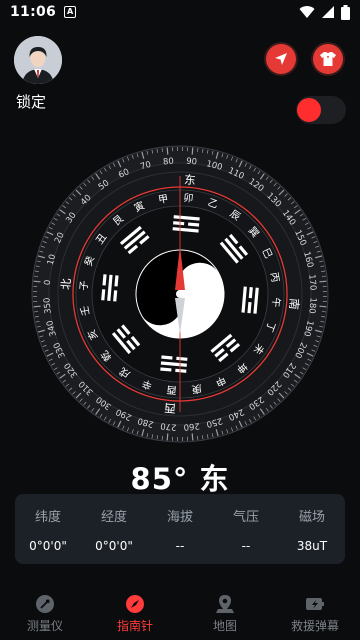 Image resolution: width=360 pixels, height=640 pixels. I want to click on degree-label: 170, so click(311, 282).